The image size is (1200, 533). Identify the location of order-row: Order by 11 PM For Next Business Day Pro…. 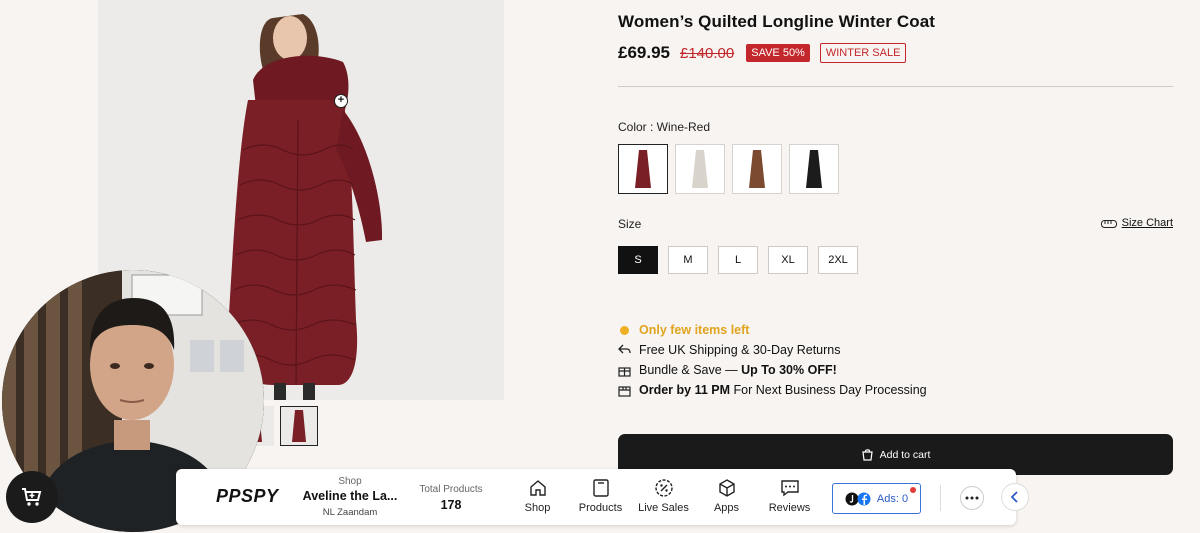
(772, 390).